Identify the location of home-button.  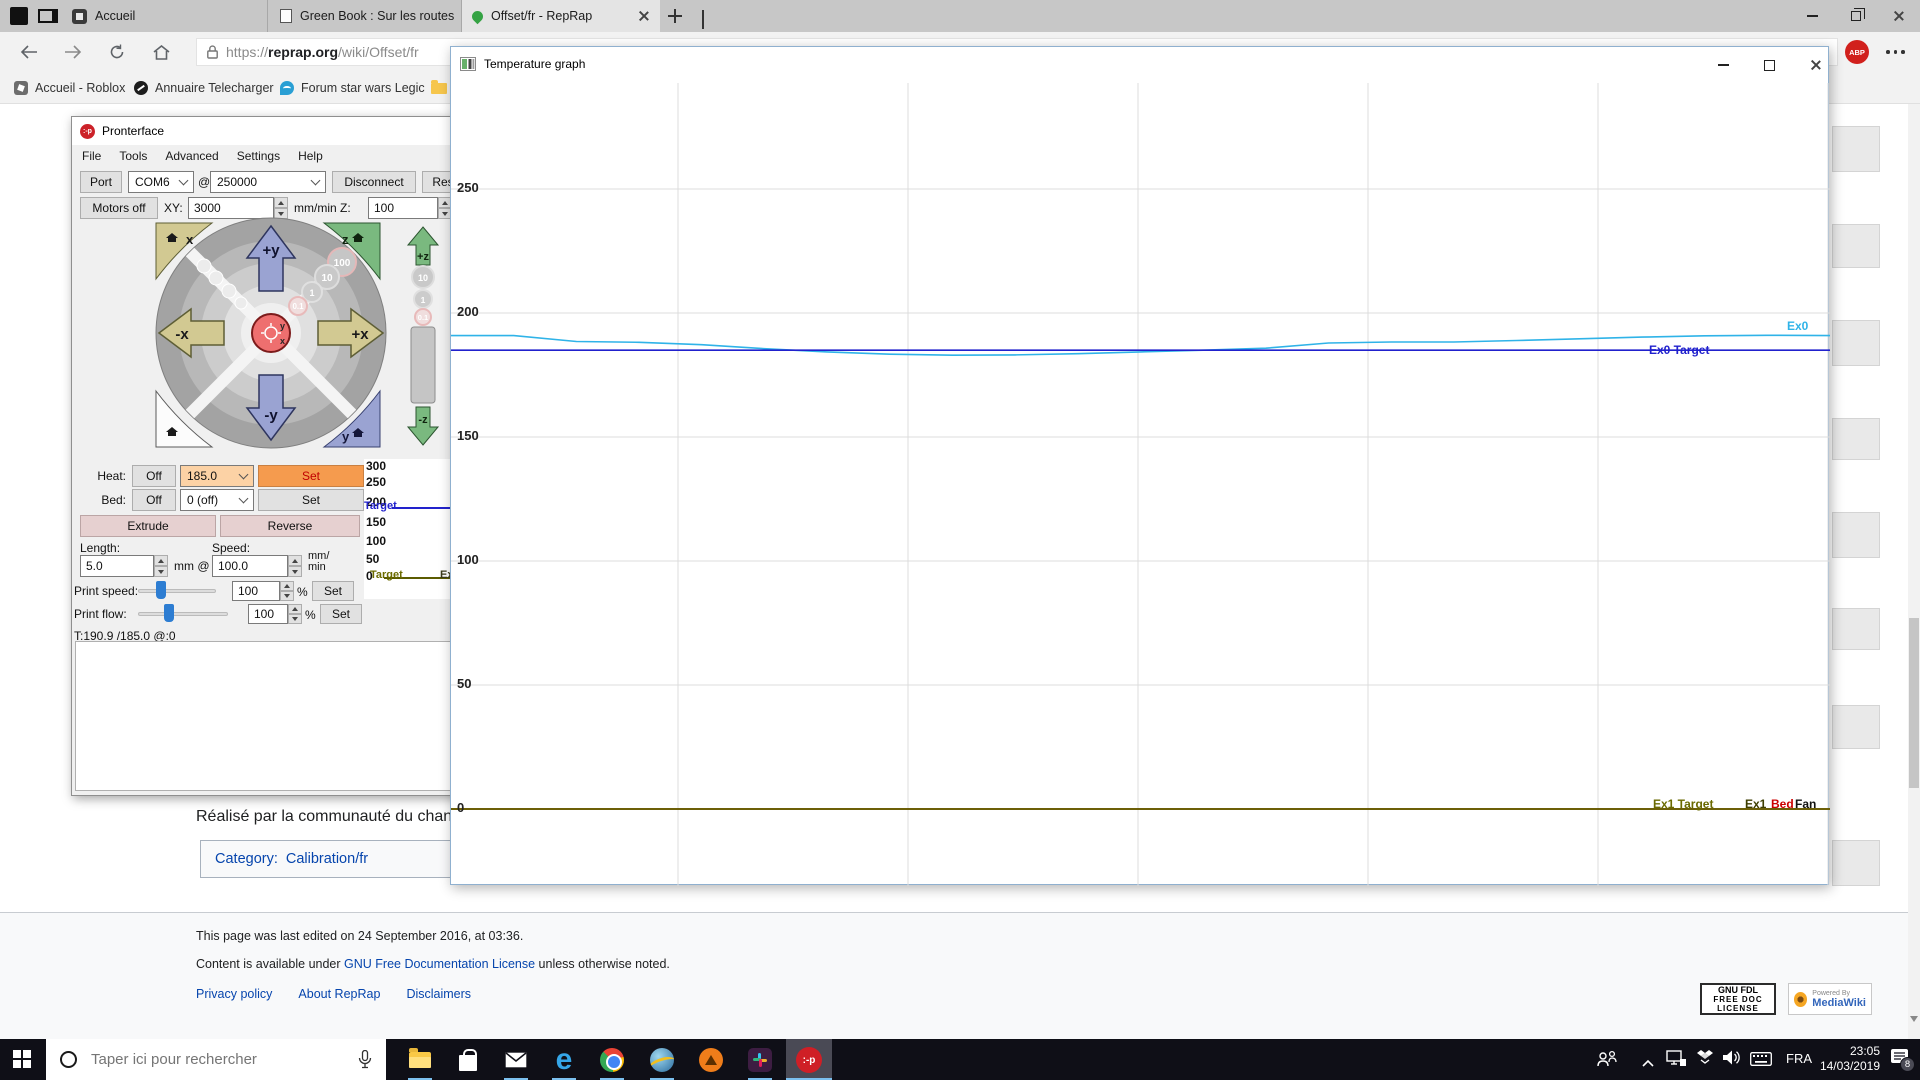
(161, 52).